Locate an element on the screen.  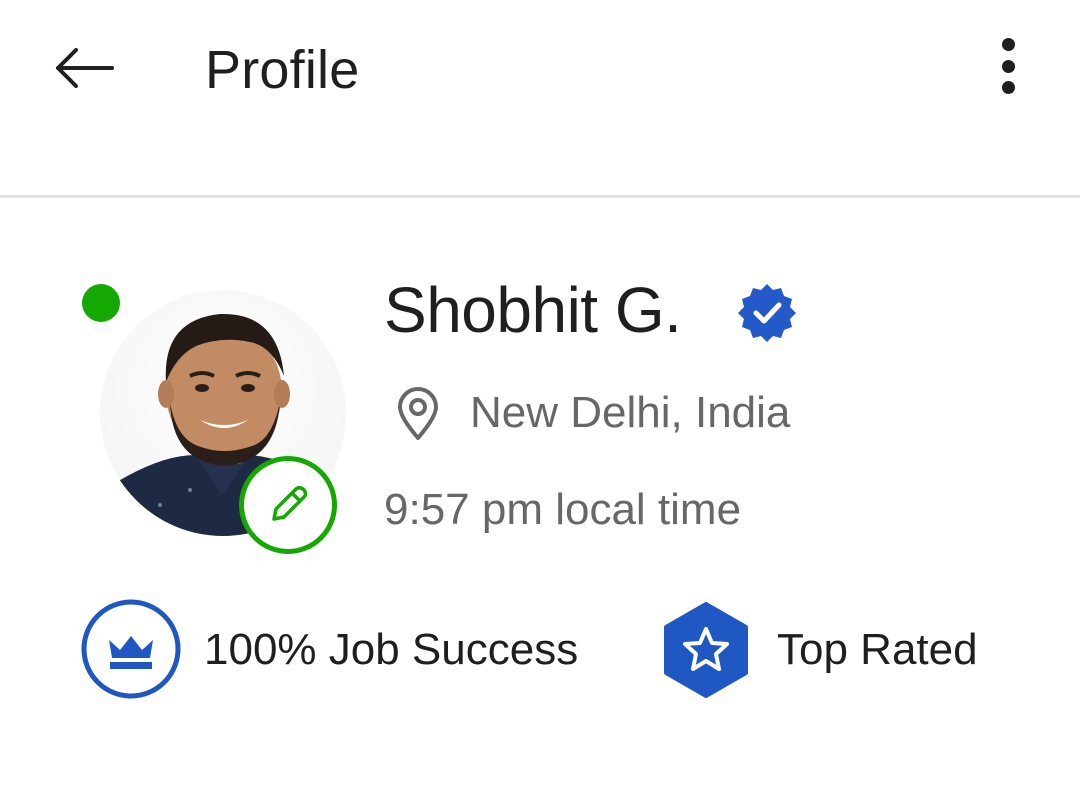
arrow-left-icon is located at coordinates (85, 68).